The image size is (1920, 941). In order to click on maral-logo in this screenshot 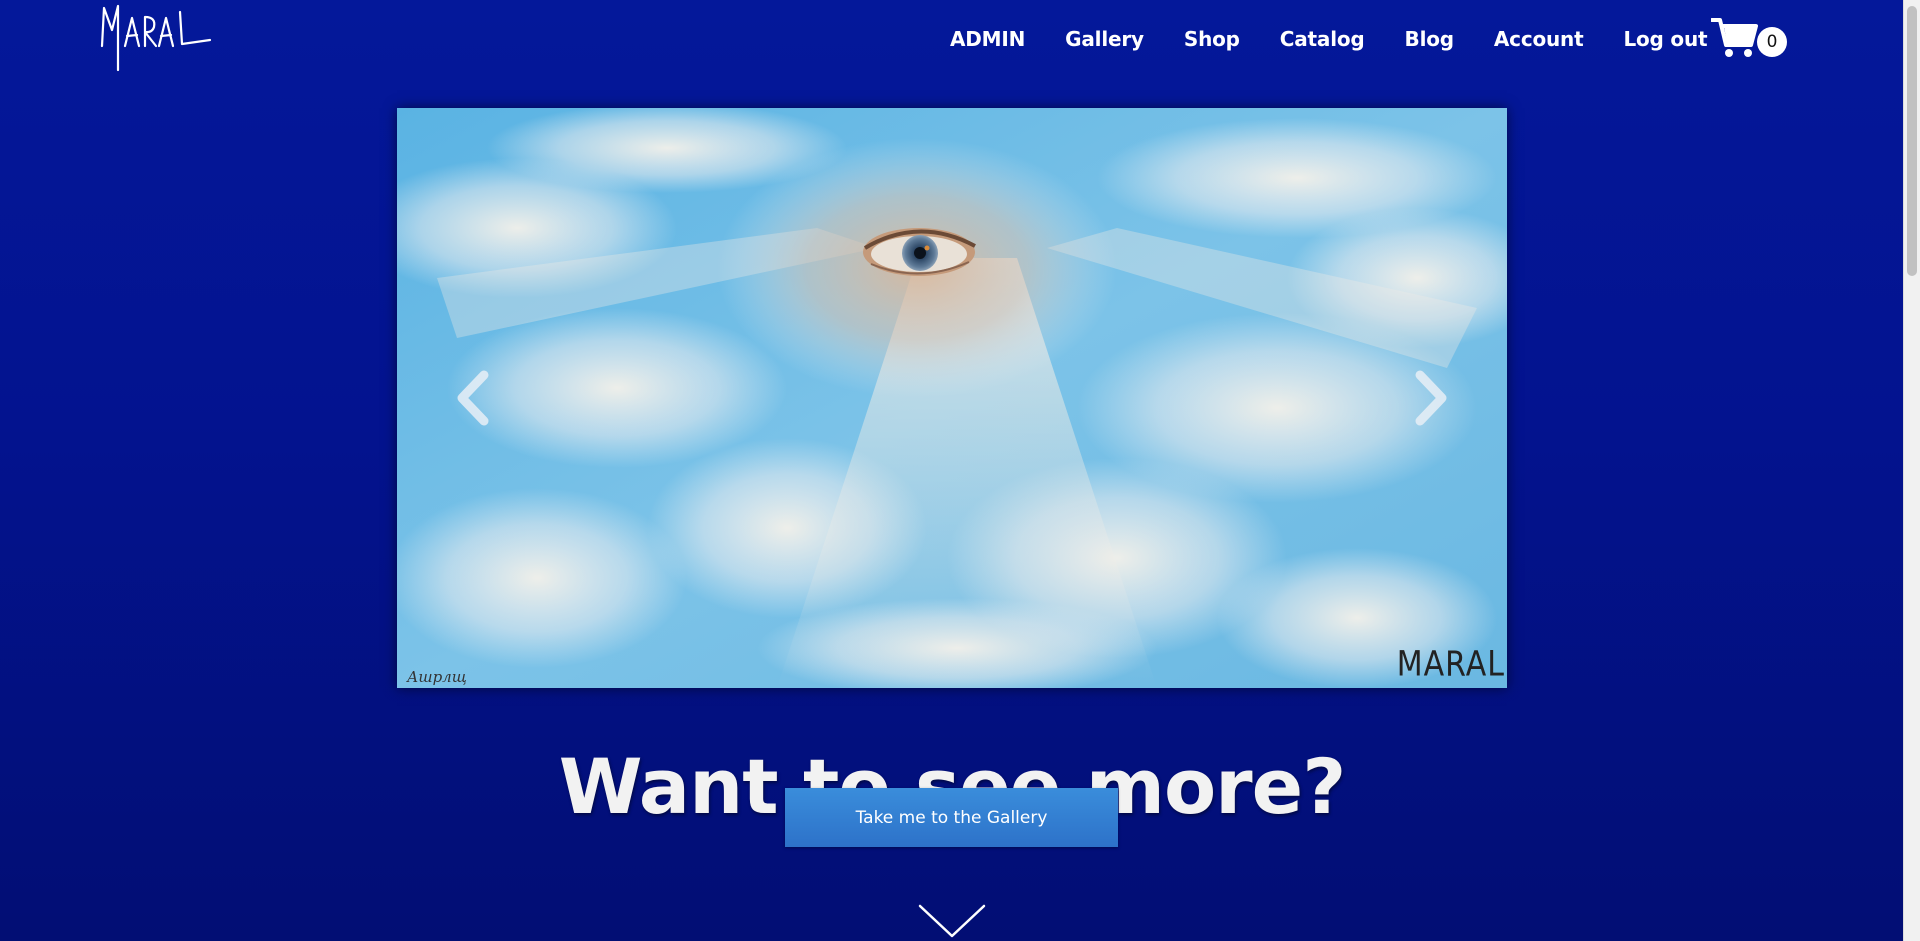, I will do `click(156, 38)`.